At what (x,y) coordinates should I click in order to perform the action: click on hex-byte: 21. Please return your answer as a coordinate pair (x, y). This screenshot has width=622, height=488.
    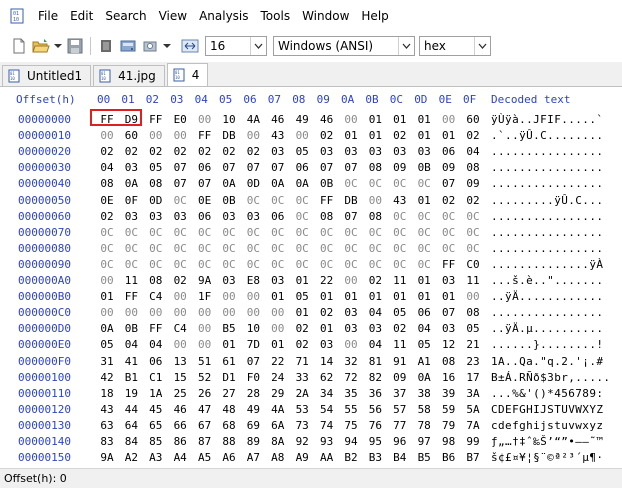
    Looking at the image, I should click on (473, 344).